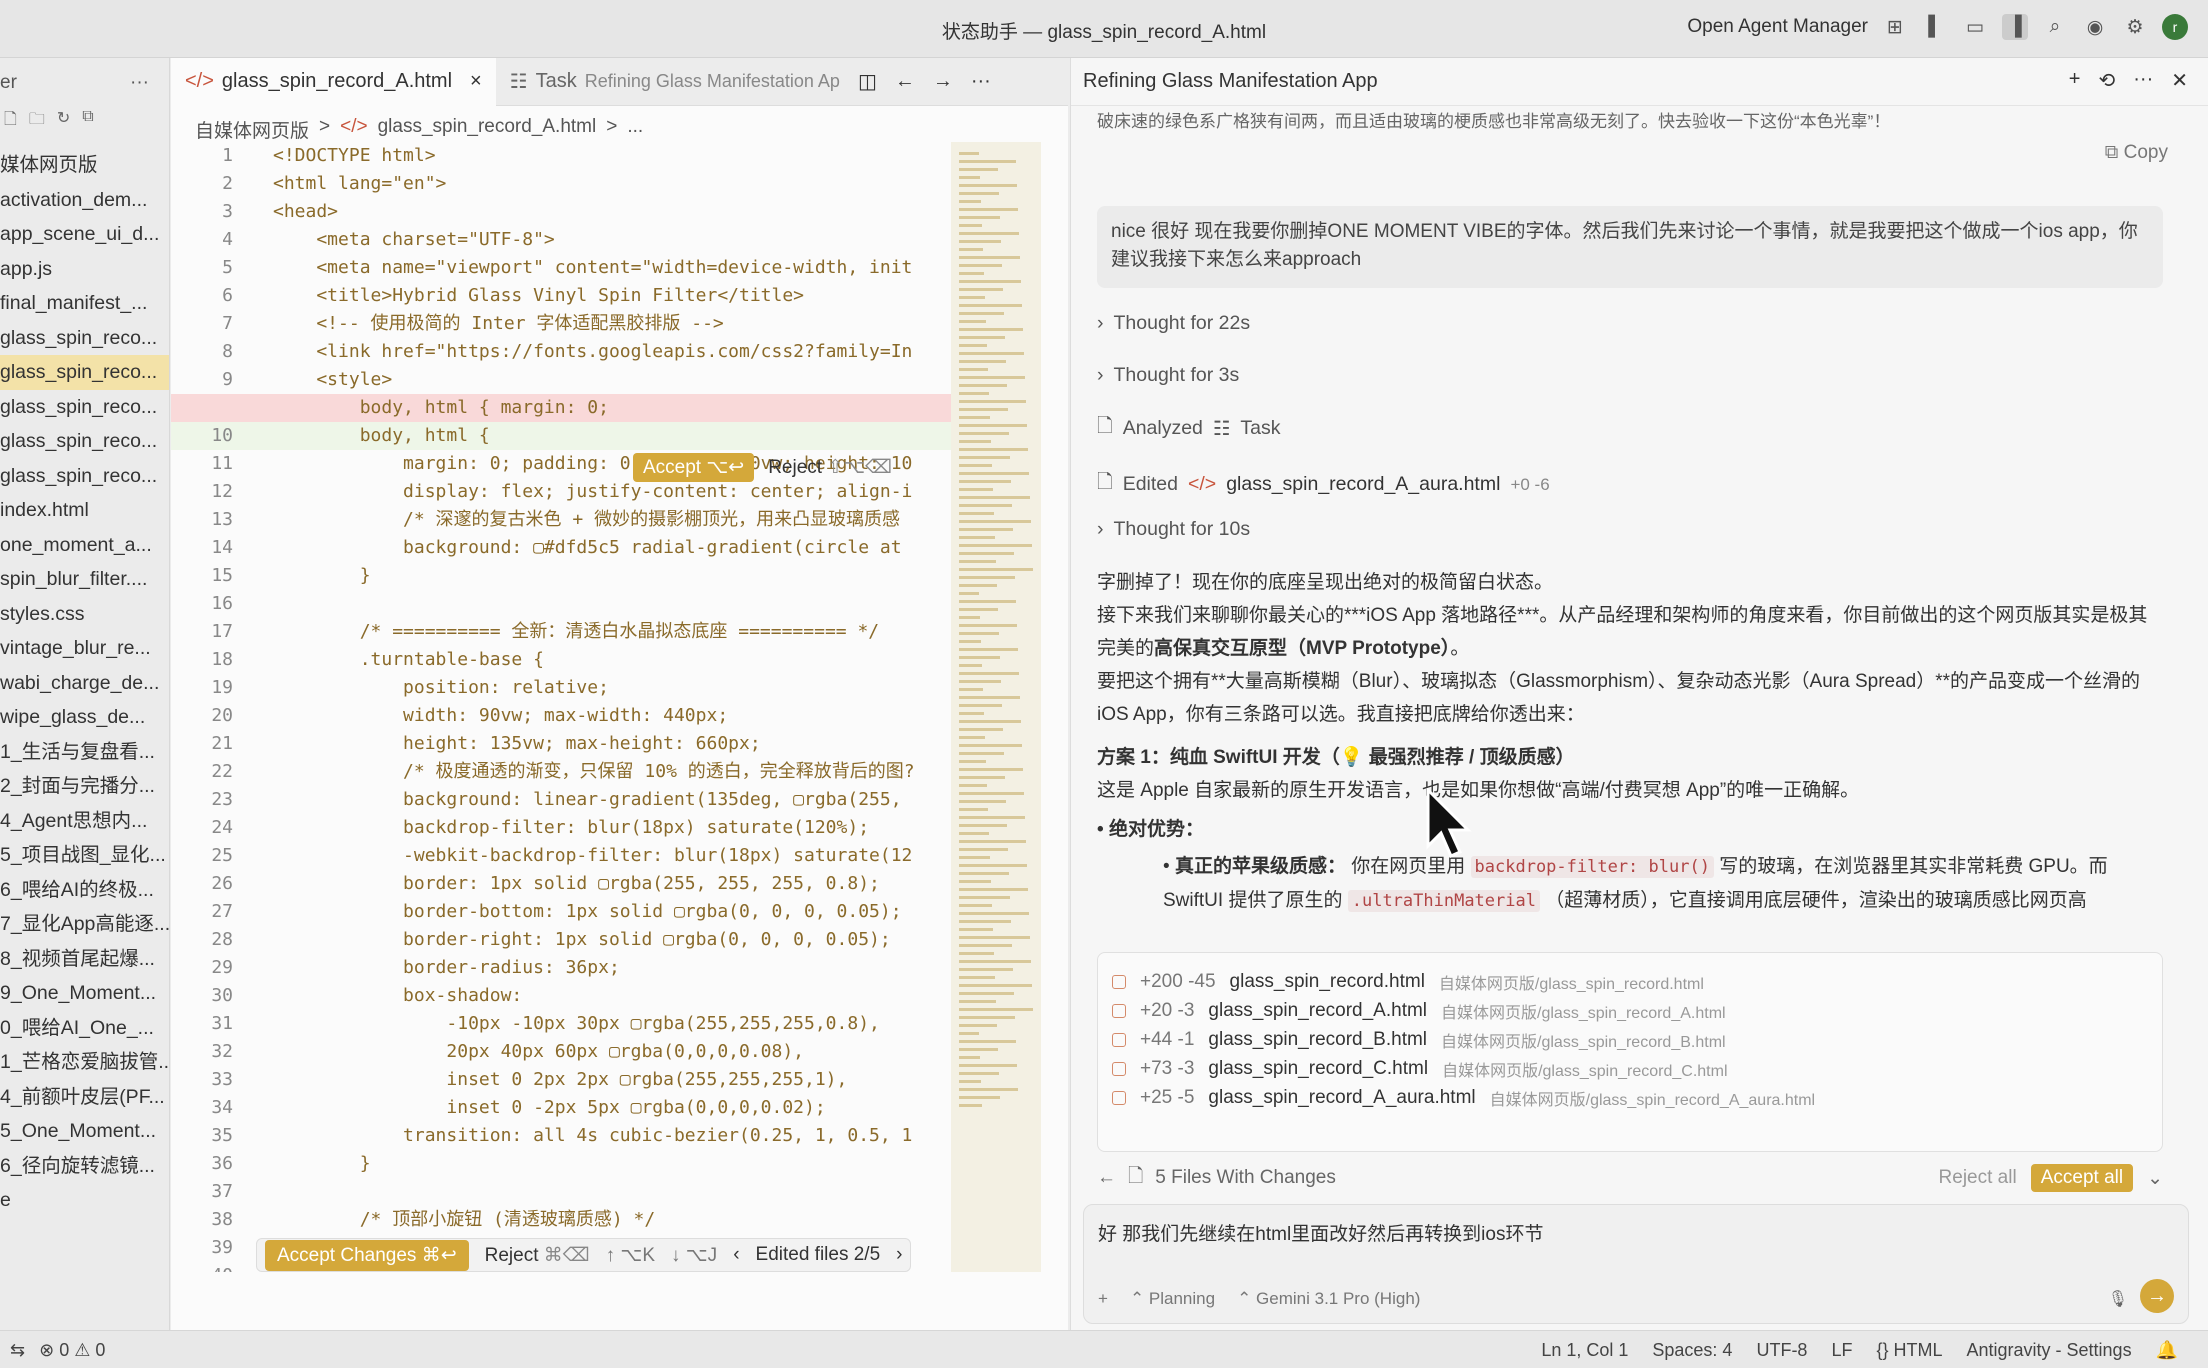 This screenshot has height=1368, width=2208. What do you see at coordinates (10, 128) in the screenshot?
I see `new-file-icon: 🗋` at bounding box center [10, 128].